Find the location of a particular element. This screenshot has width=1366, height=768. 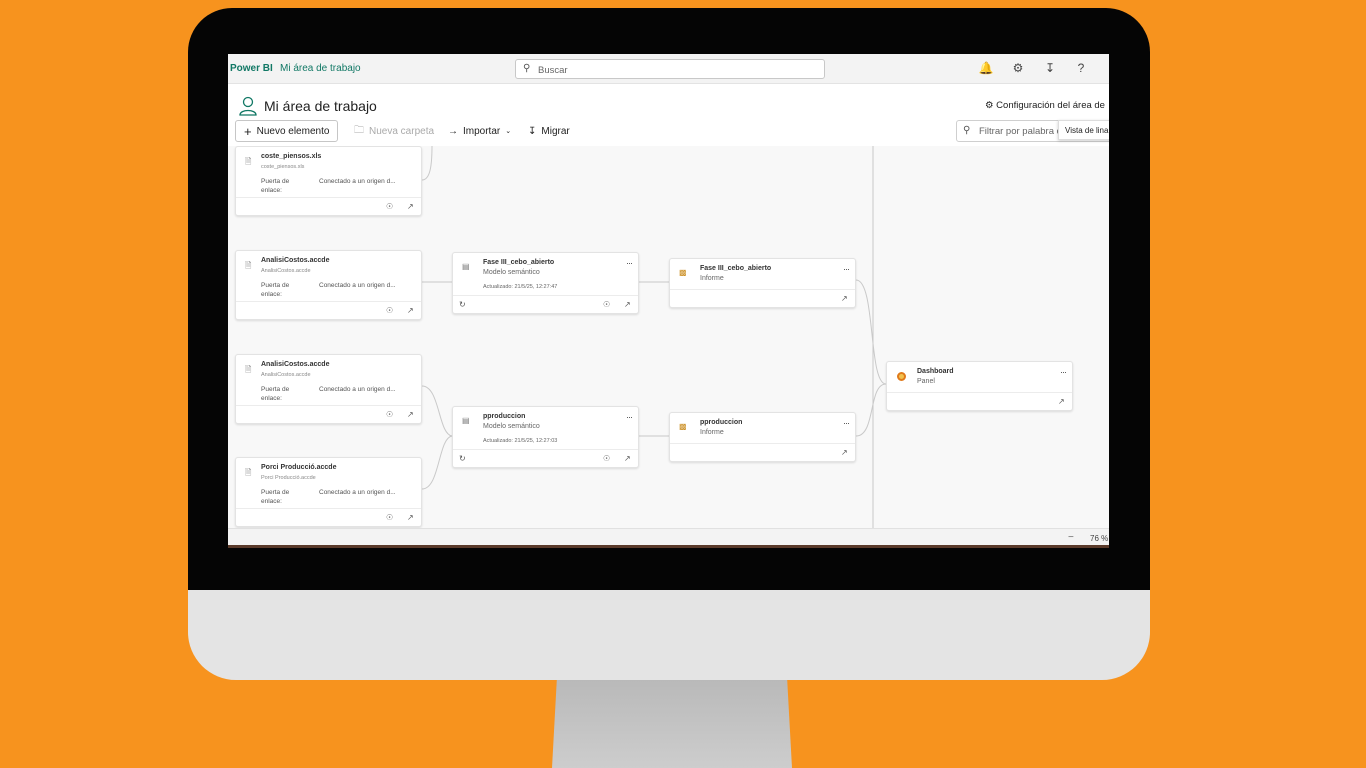

source-name: coste_piensos.xls is located at coordinates (291, 156).